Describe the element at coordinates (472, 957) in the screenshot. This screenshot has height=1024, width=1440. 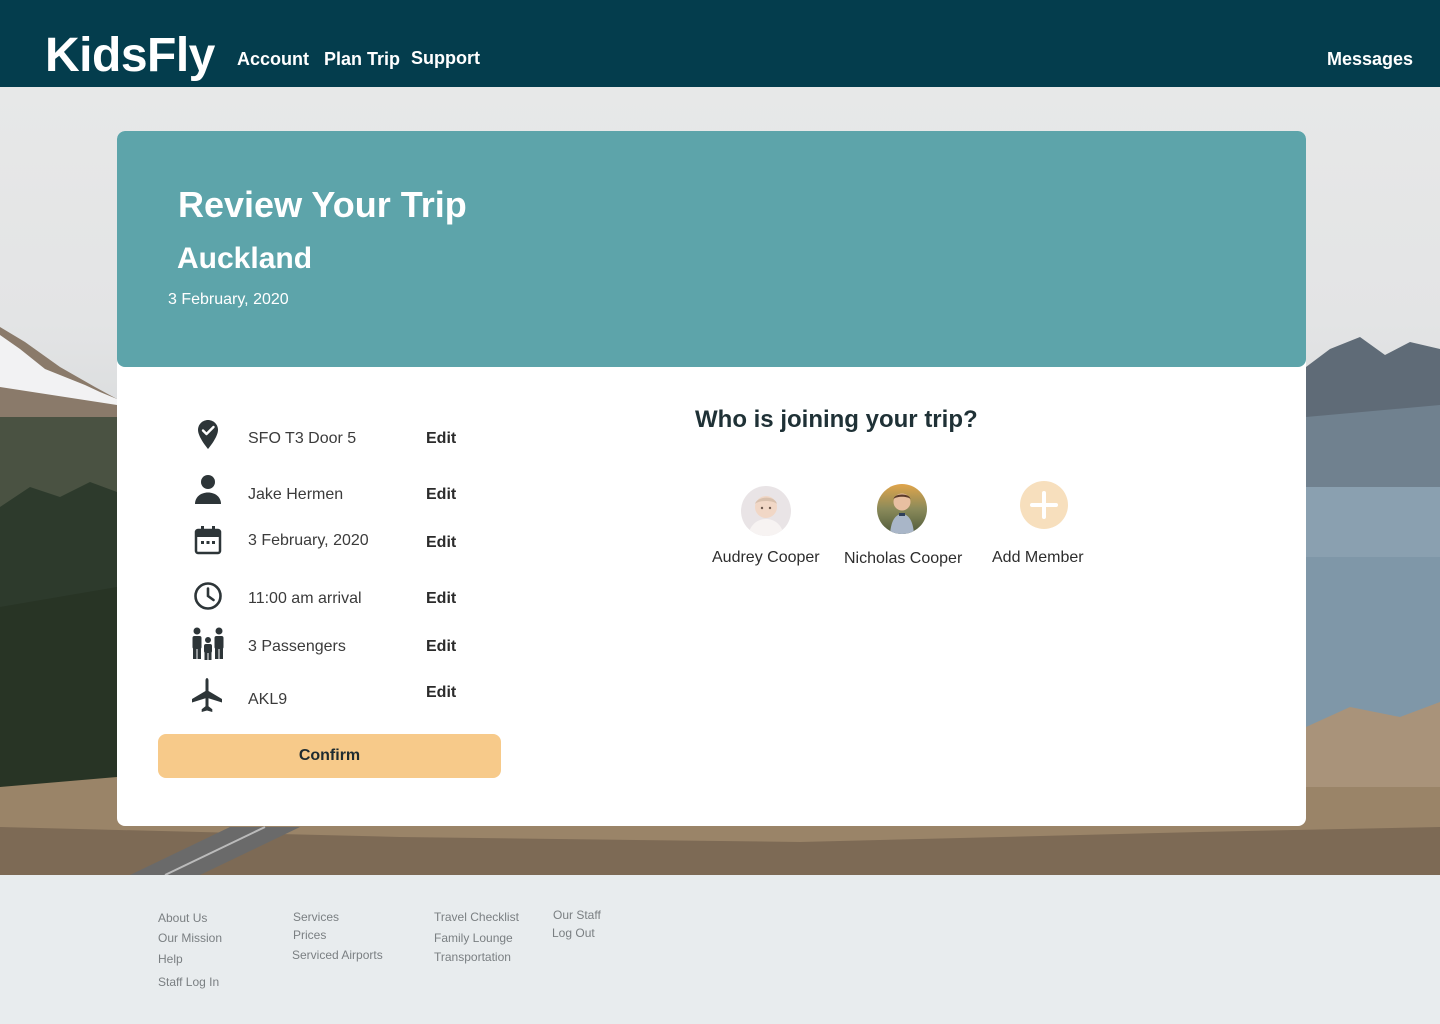
I see `footer-transportation-link: Transportation` at that location.